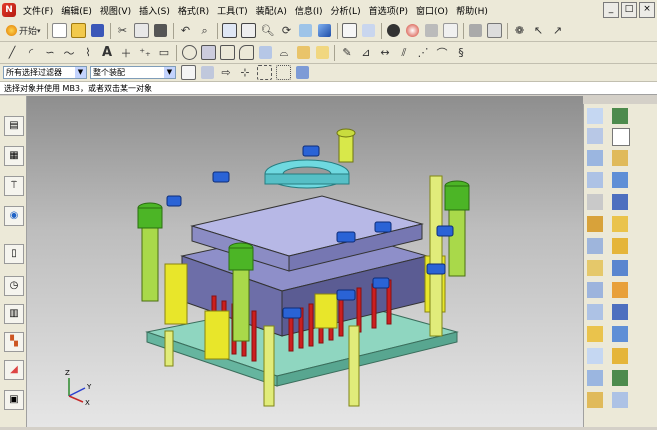  Describe the element at coordinates (346, 10) in the screenshot. I see `menu-analysis: 分析(L)` at that location.